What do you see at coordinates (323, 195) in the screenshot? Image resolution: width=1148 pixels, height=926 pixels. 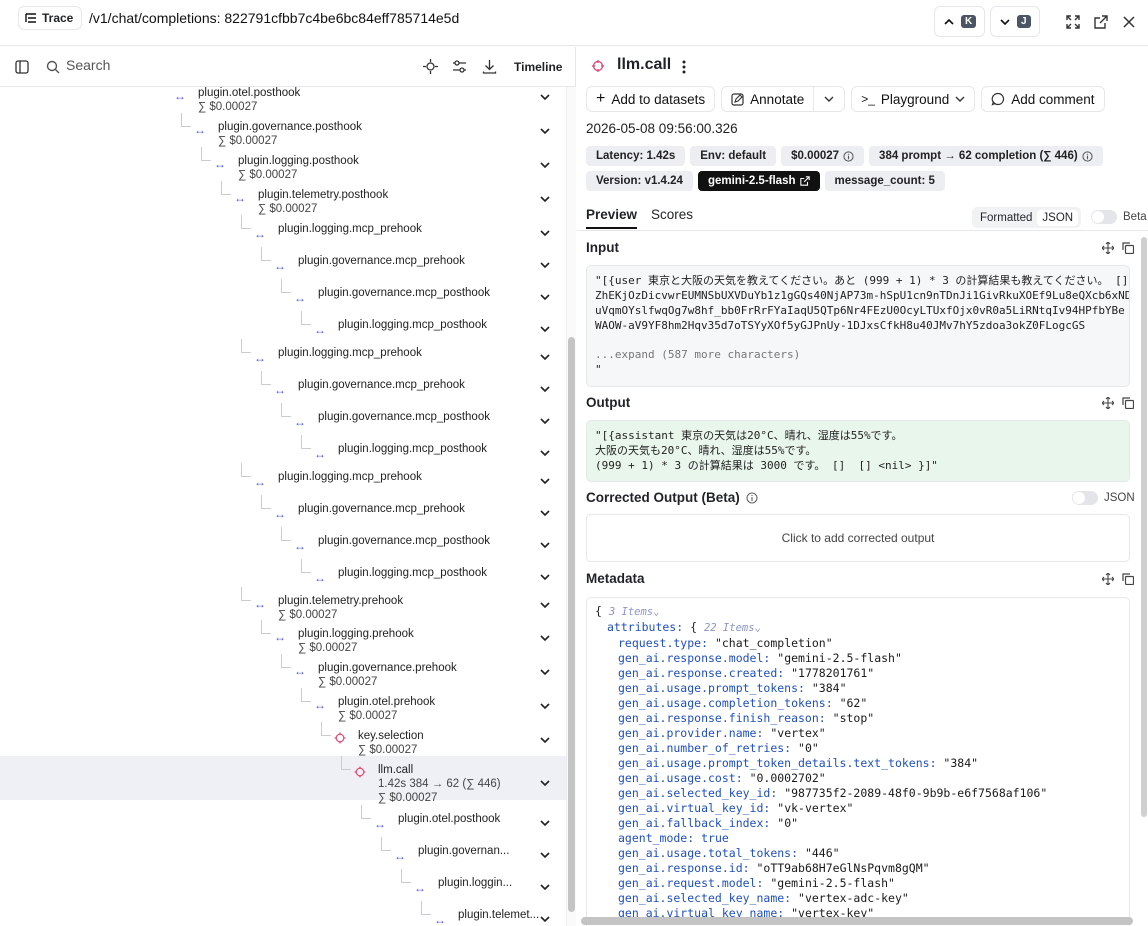 I see `tree-node-name: plugin.telemetry.posthook` at bounding box center [323, 195].